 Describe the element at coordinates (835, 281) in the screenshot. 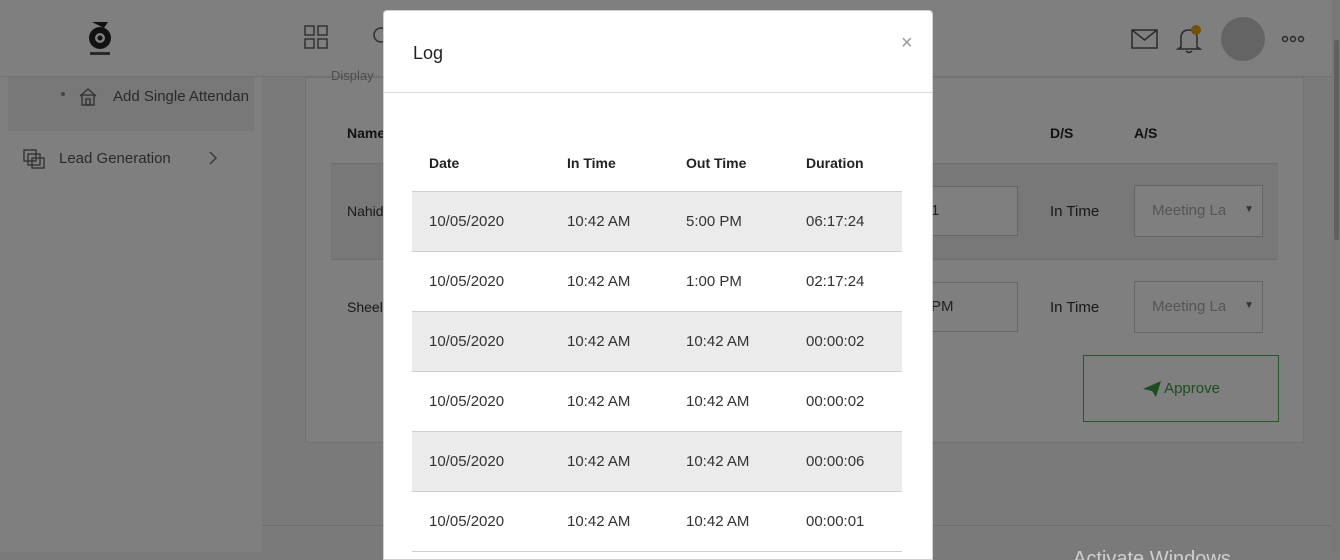

I see `cell-duration: 02:17:24` at that location.